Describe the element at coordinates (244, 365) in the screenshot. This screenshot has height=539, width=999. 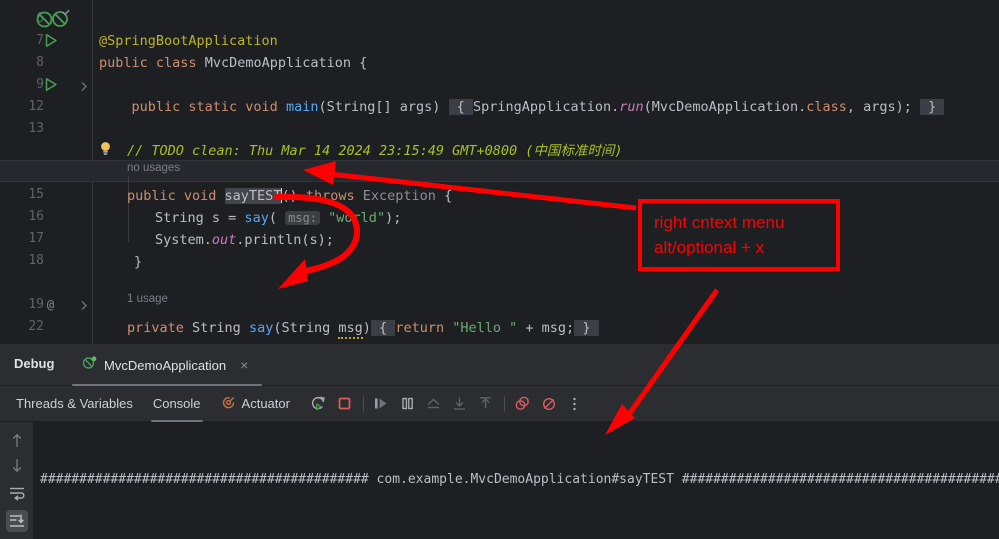
I see `close-icon: ×` at that location.